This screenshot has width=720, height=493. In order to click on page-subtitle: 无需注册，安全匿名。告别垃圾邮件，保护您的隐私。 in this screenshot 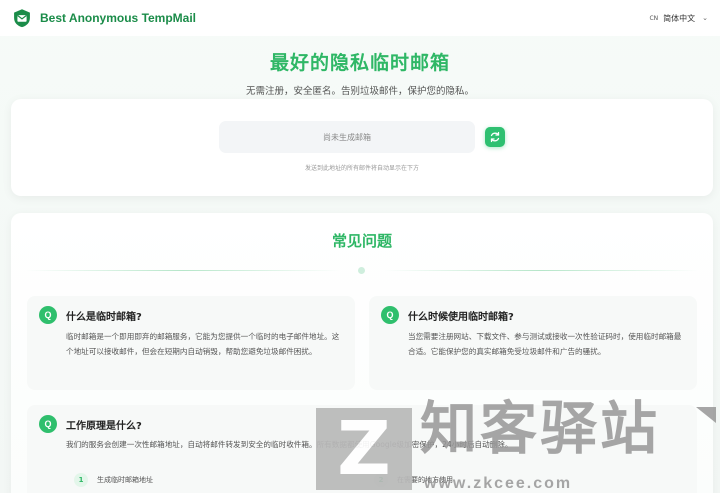, I will do `click(359, 91)`.